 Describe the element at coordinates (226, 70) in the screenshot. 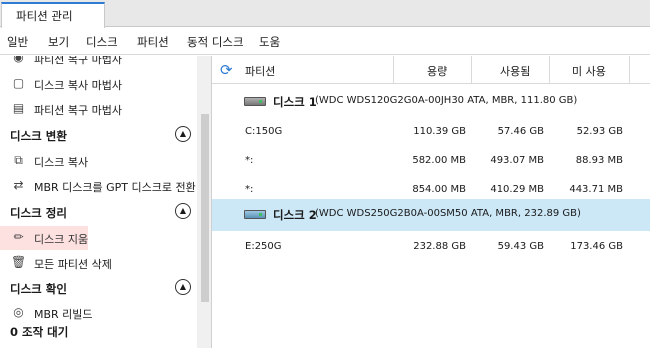

I see `refresh-icon: ⟳` at that location.